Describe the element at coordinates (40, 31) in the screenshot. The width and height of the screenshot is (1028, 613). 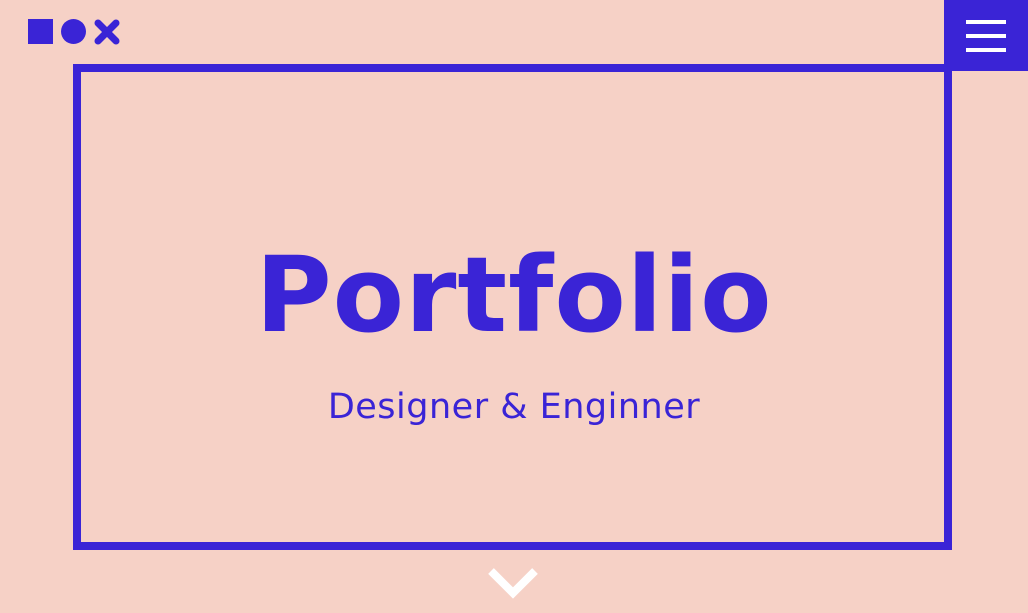
I see `square-icon` at that location.